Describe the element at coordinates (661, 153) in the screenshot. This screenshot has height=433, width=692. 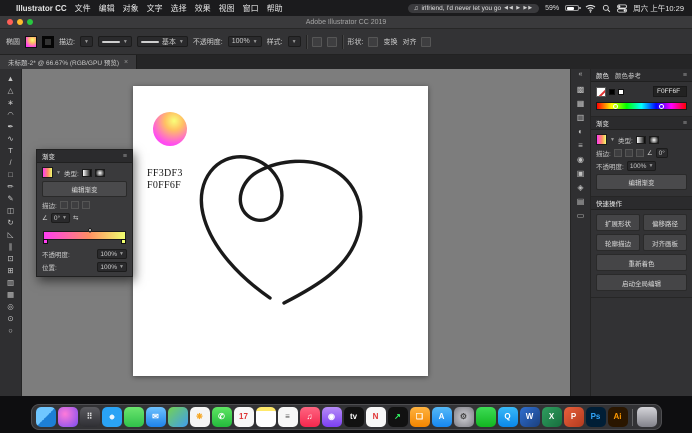
I see `angle-field: 0°` at that location.